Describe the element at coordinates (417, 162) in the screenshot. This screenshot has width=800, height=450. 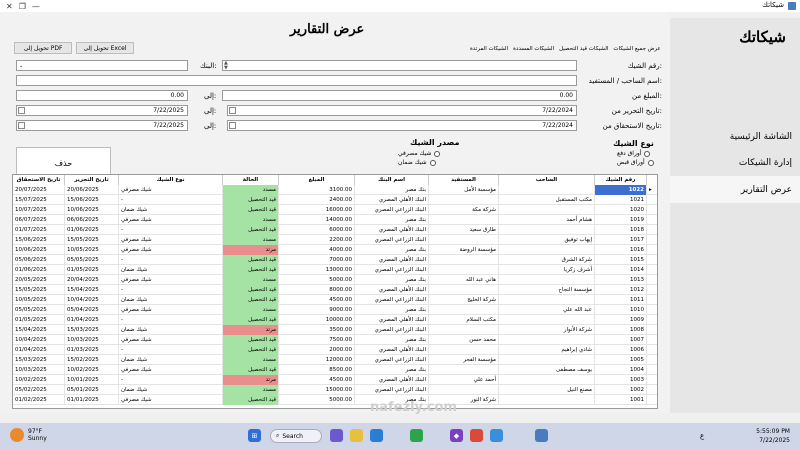
I see `source-option-guarantee: شيك ضمان` at that location.